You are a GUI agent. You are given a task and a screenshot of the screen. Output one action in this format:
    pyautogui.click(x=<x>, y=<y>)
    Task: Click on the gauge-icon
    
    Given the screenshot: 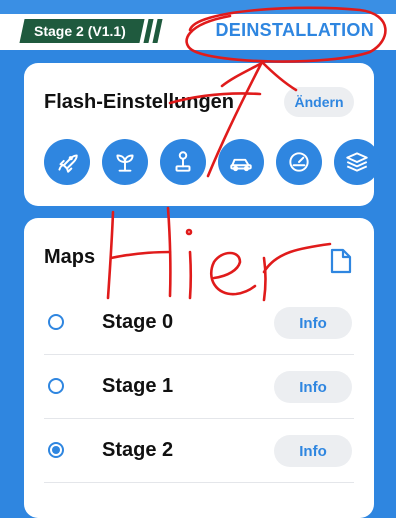 What is the action you would take?
    pyautogui.click(x=299, y=162)
    